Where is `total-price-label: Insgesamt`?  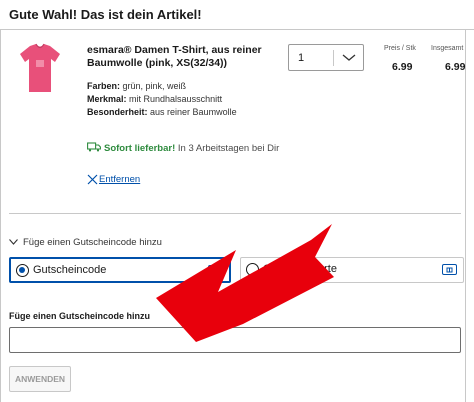
total-price-label: Insgesamt is located at coordinates (447, 48).